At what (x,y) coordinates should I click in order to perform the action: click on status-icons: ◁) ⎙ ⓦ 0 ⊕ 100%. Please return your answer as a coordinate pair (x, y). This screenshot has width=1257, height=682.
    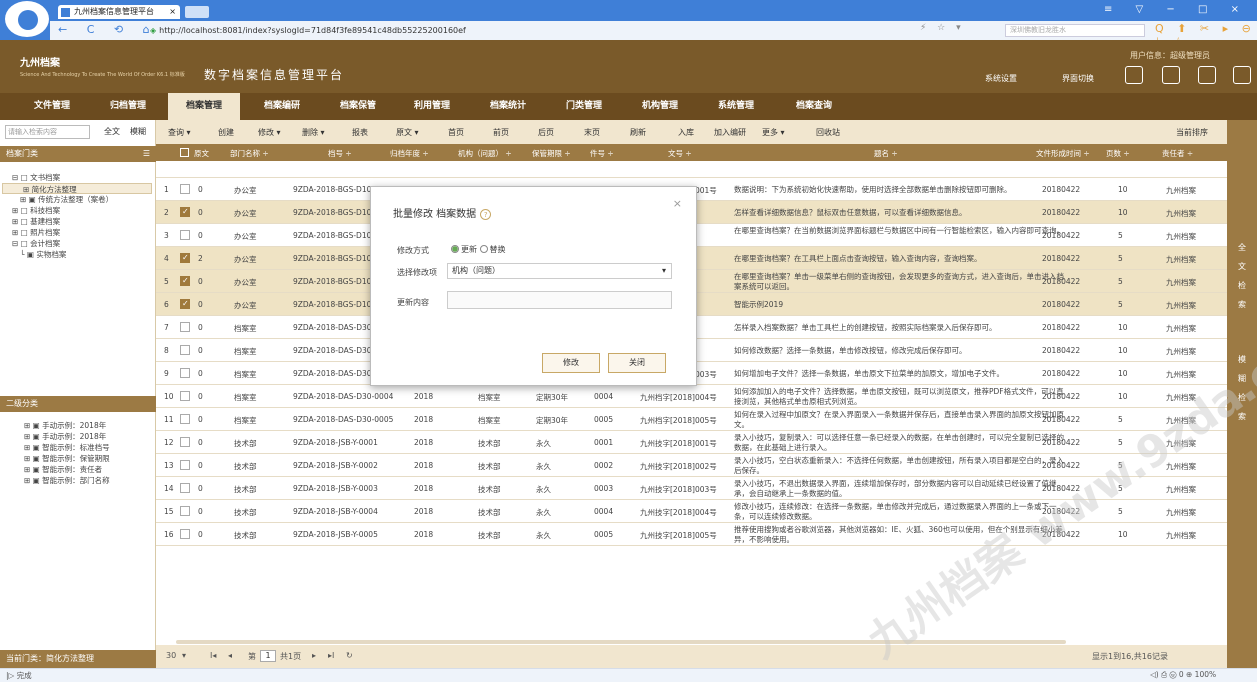
    Looking at the image, I should click on (1183, 675).